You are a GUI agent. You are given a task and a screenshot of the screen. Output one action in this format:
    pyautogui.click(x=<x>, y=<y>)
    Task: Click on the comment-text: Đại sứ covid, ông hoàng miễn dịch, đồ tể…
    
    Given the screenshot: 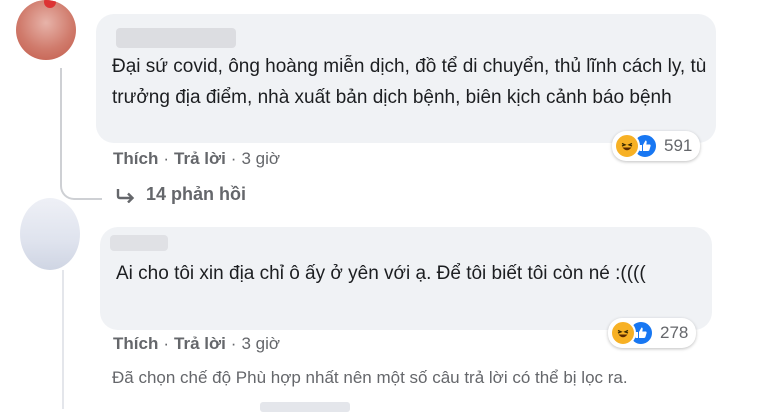 What is the action you would take?
    pyautogui.click(x=409, y=82)
    